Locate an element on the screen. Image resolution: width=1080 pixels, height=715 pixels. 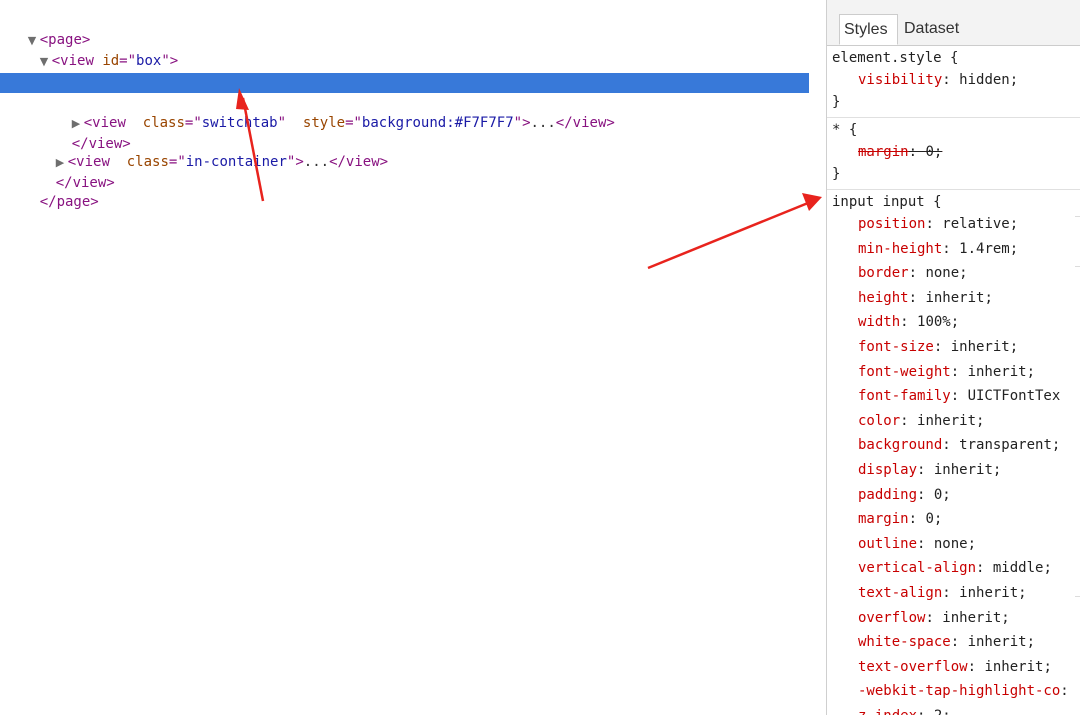
css-declaration: border: none; is located at coordinates (913, 273).